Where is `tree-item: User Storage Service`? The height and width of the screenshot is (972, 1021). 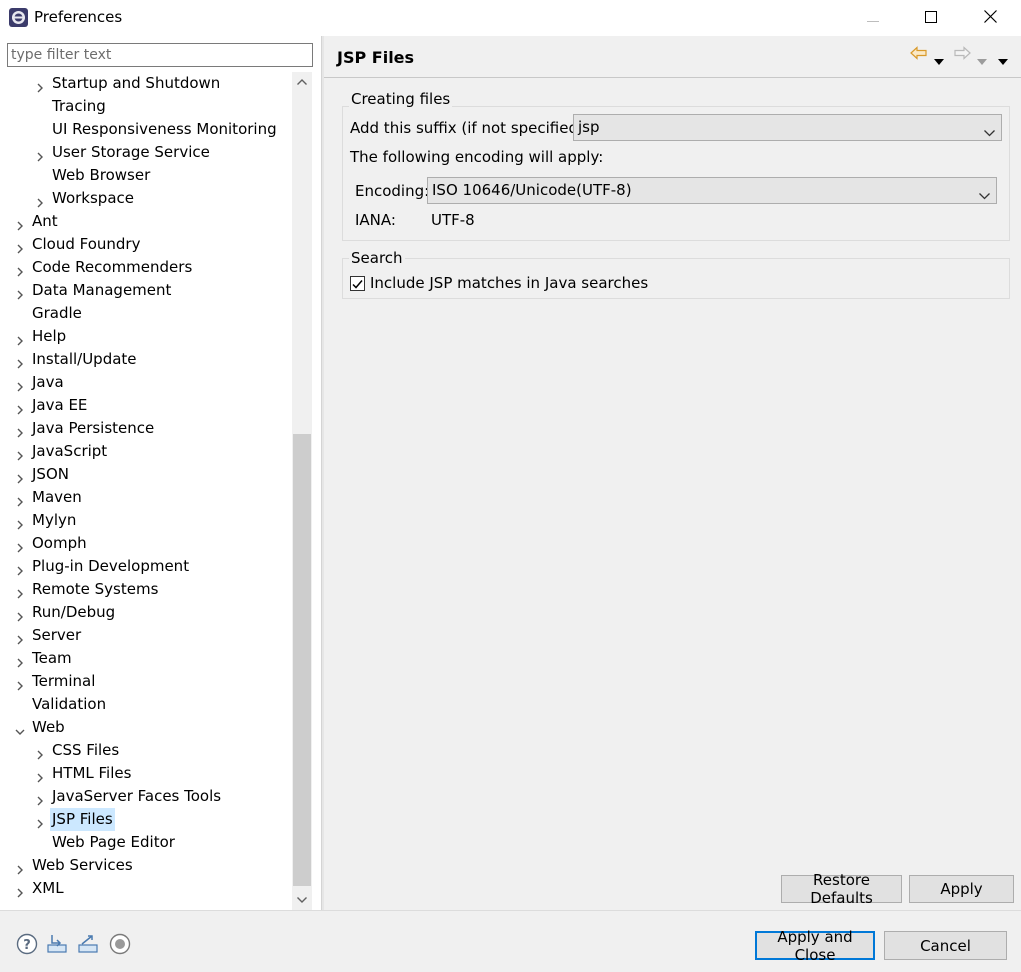 tree-item: User Storage Service is located at coordinates (146, 152).